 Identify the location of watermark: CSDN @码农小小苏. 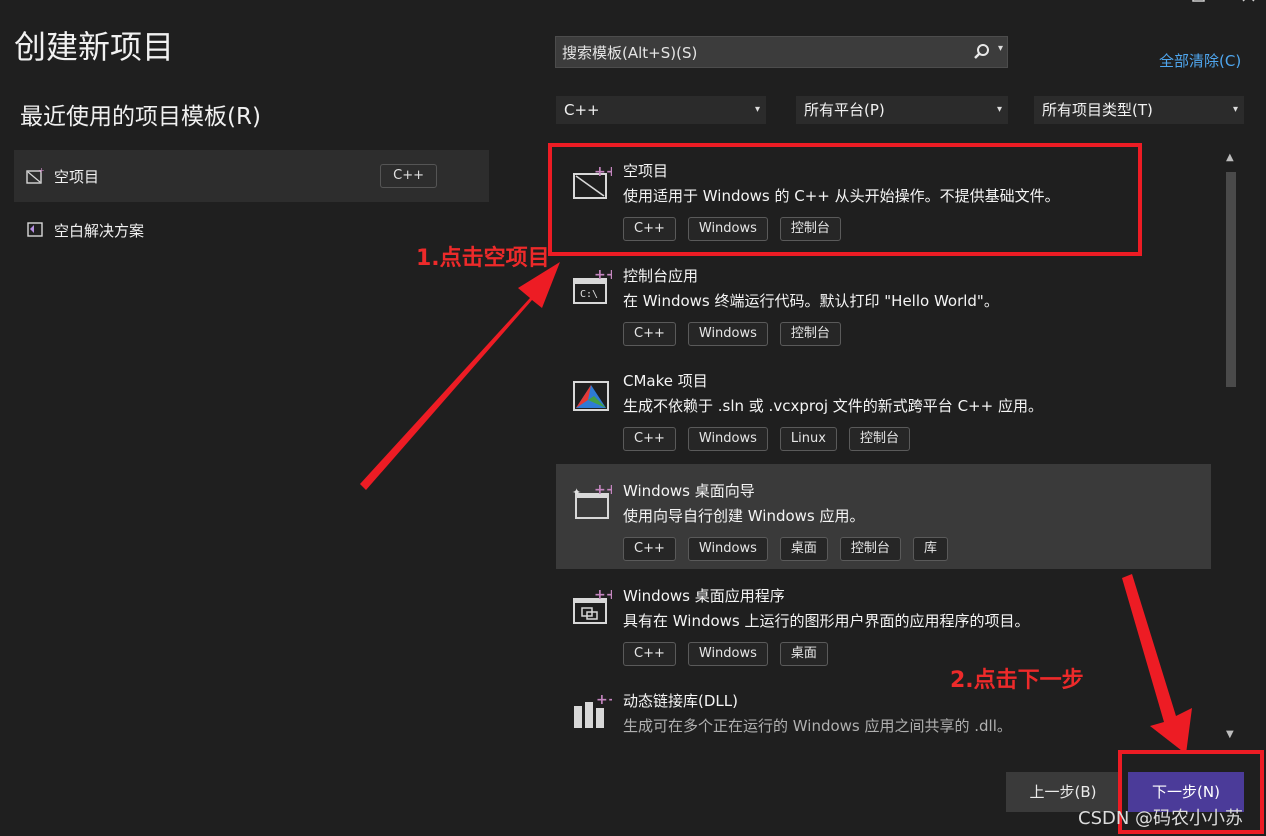
(1161, 818).